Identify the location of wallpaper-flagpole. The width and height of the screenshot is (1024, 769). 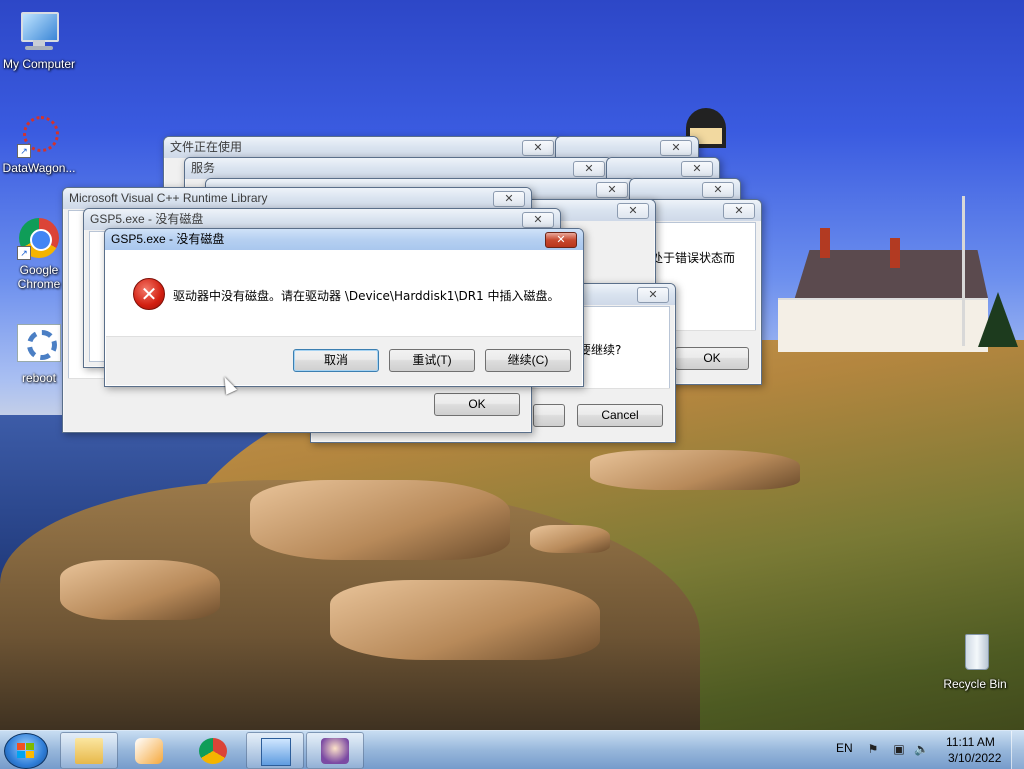
(963, 271).